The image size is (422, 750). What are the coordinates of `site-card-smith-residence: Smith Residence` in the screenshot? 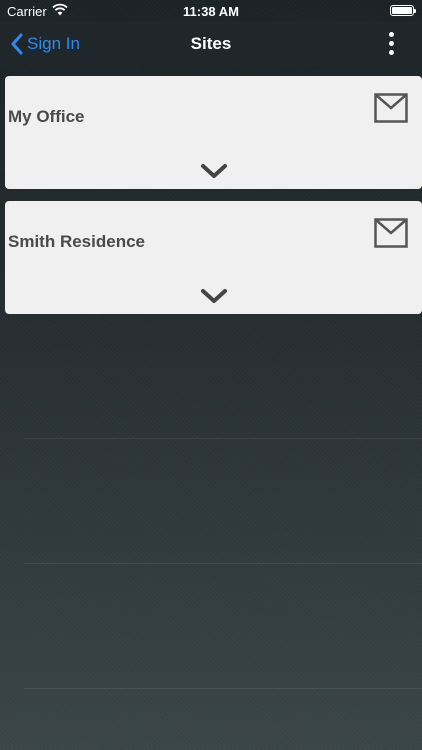 It's located at (213, 257).